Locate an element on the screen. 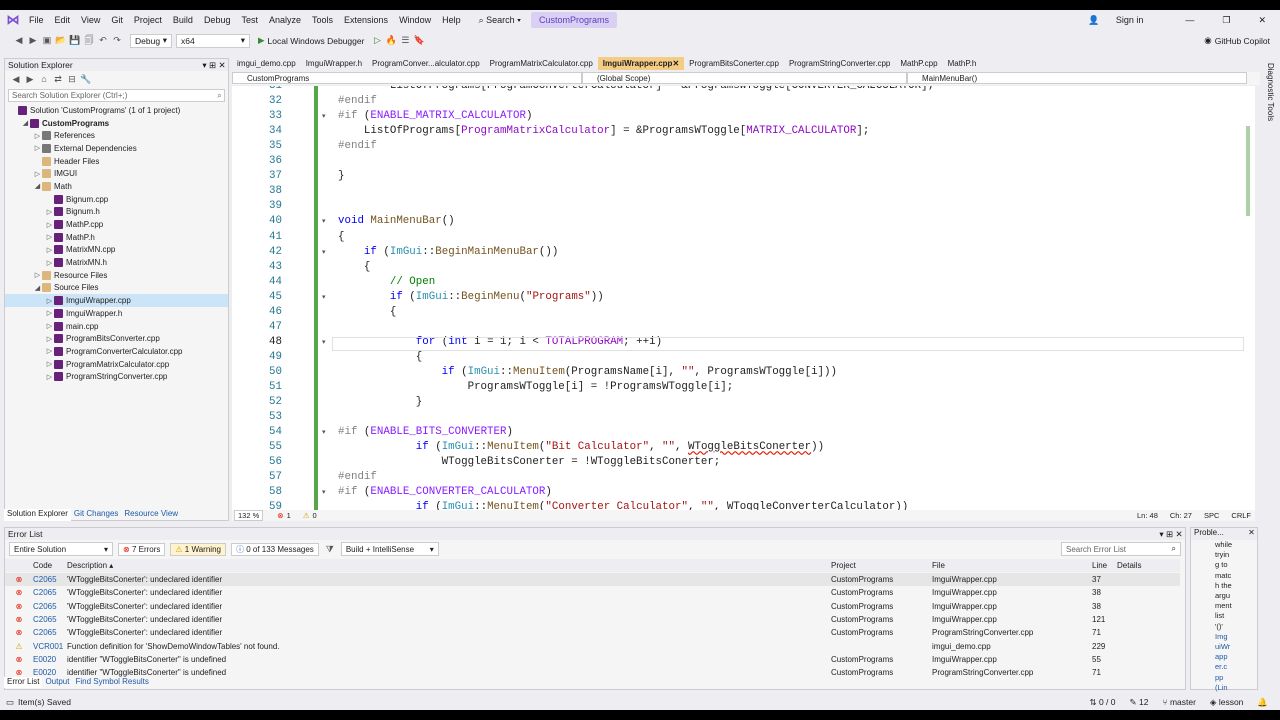 Image resolution: width=1280 pixels, height=720 pixels. sign-in-button: 👤 Sign in is located at coordinates (1122, 20).